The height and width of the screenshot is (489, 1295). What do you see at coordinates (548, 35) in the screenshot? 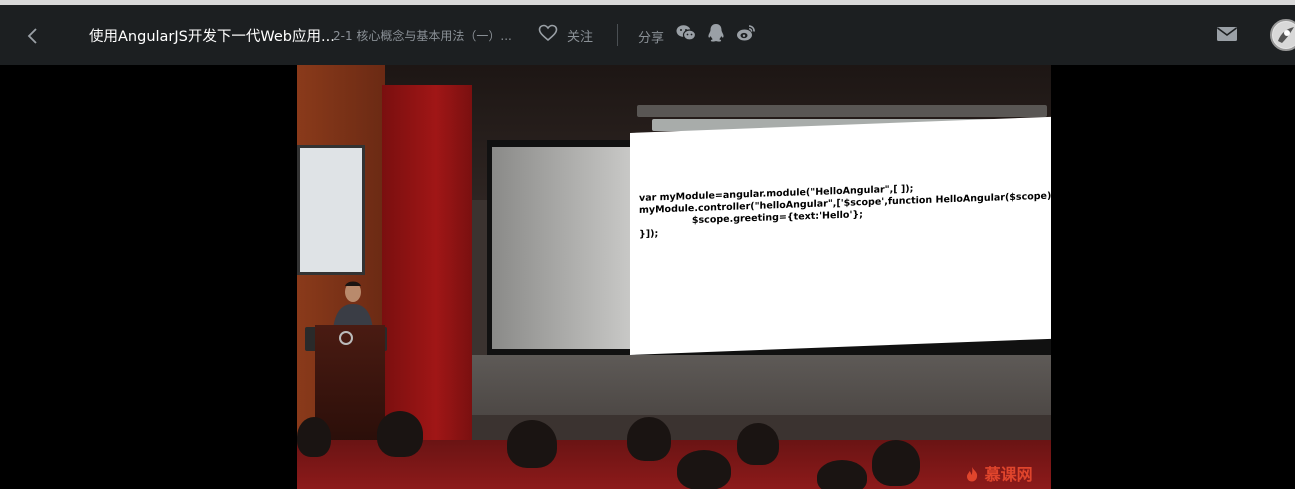
I see `heart-icon` at bounding box center [548, 35].